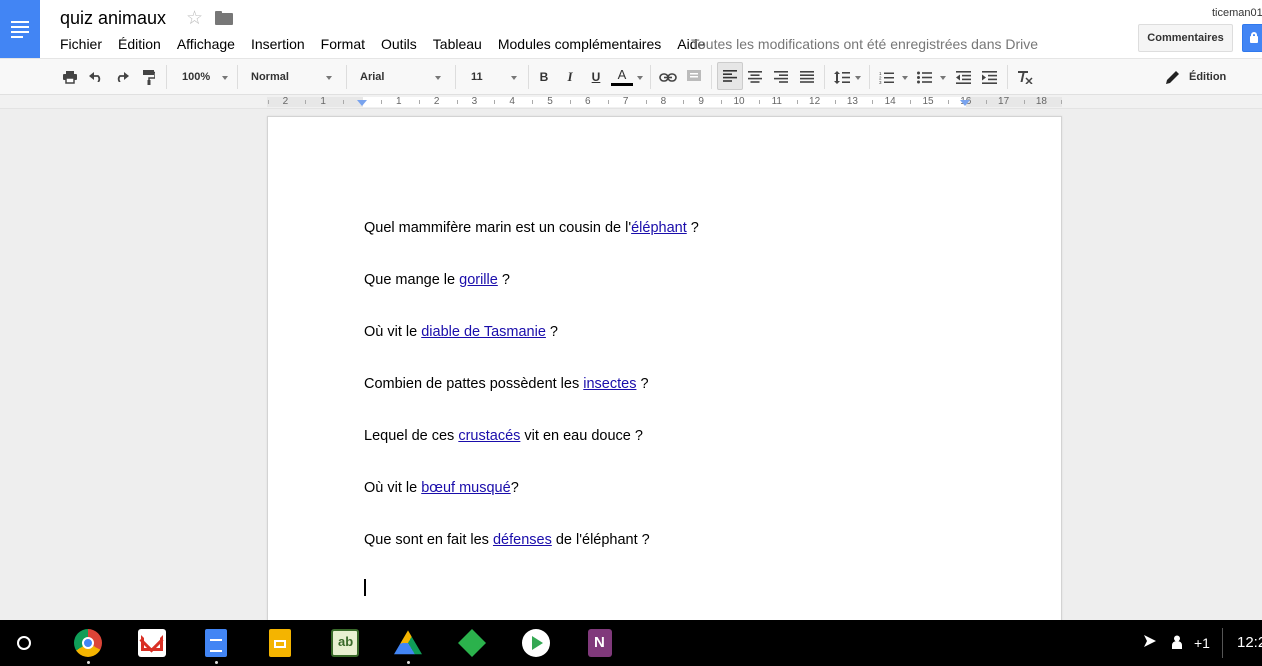 The image size is (1262, 666). What do you see at coordinates (1177, 643) in the screenshot?
I see `user-icon` at bounding box center [1177, 643].